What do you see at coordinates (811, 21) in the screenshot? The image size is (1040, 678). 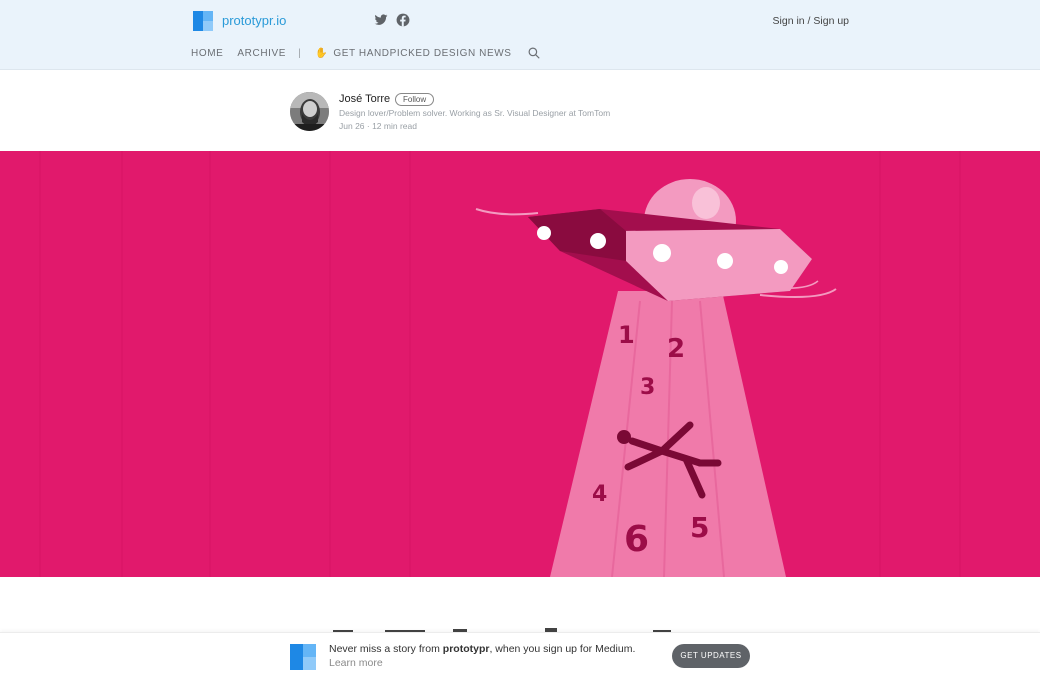 I see `sign-in-link: Sign in / Sign up` at bounding box center [811, 21].